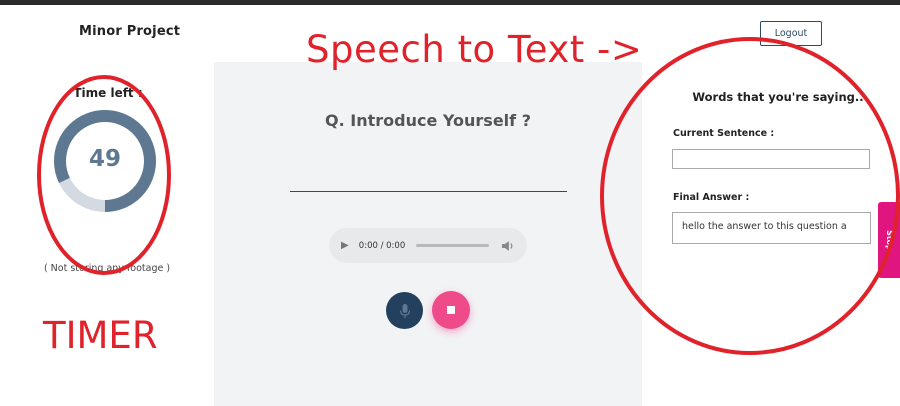 This screenshot has height=406, width=900. Describe the element at coordinates (428, 120) in the screenshot. I see `question-text: Q. Introduce Yourself ?` at that location.